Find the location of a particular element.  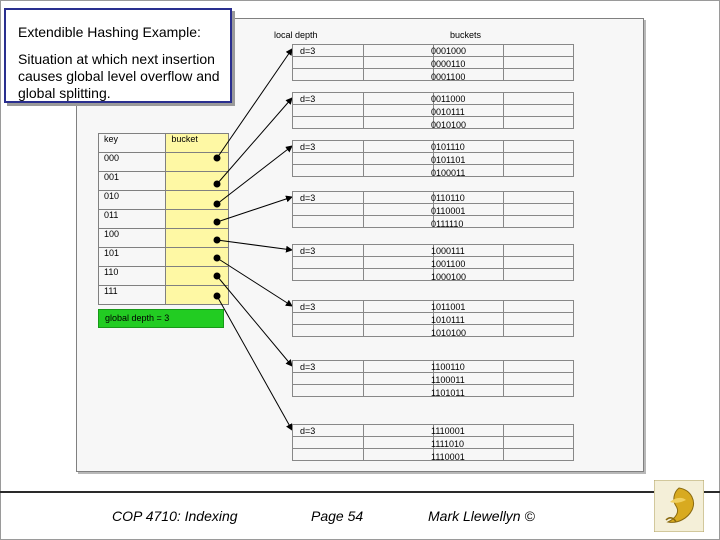

bucket-value: 0110110 is located at coordinates (448, 198).